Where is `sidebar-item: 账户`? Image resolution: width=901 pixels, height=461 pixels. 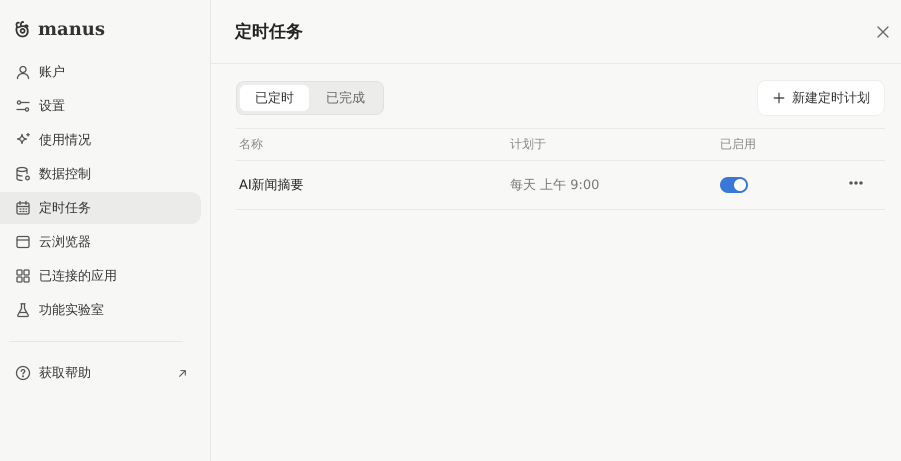
sidebar-item: 账户 is located at coordinates (100, 72).